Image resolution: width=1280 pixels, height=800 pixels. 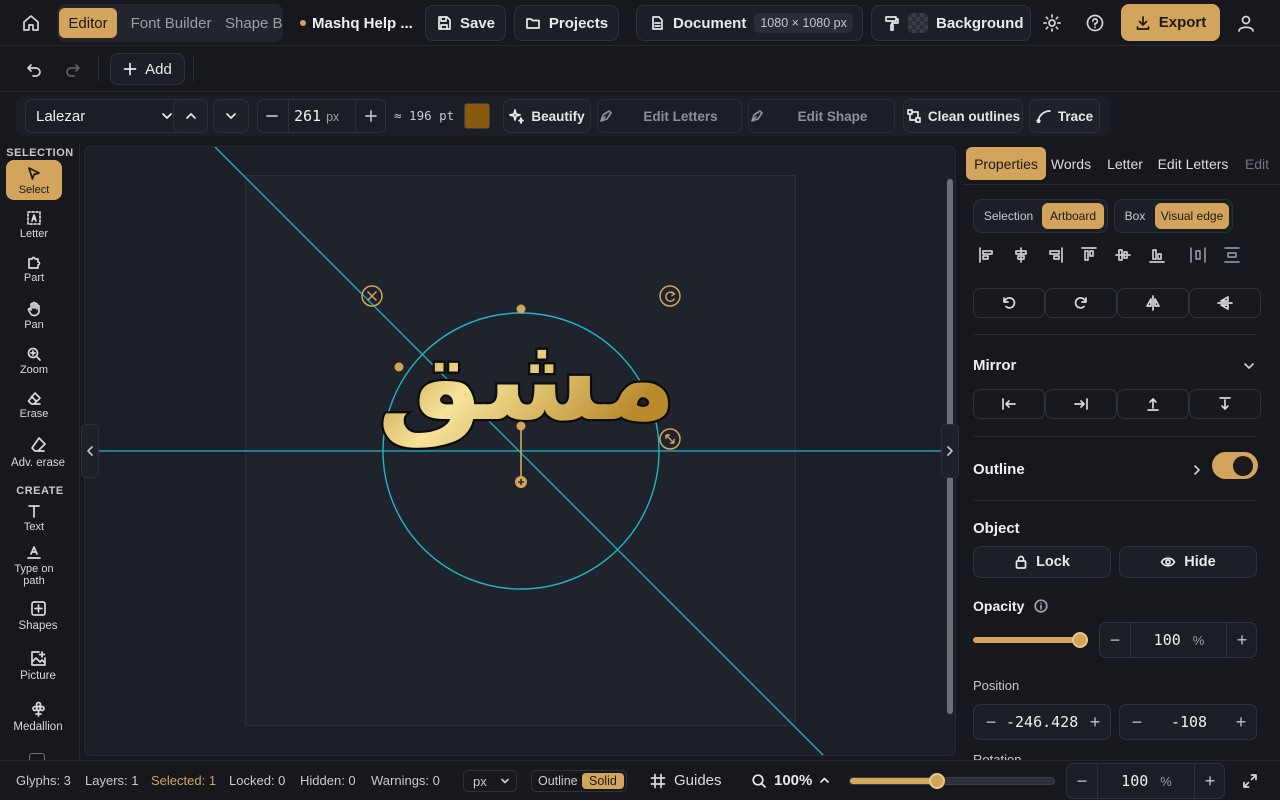 What do you see at coordinates (1241, 722) in the screenshot?
I see `position-y-increase-button: +` at bounding box center [1241, 722].